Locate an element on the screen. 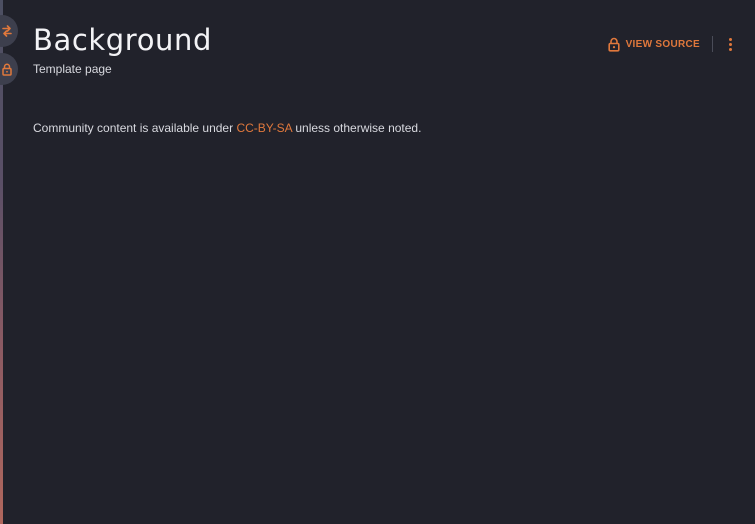 This screenshot has width=755, height=524. side-rail-button-exchange is located at coordinates (9, 31).